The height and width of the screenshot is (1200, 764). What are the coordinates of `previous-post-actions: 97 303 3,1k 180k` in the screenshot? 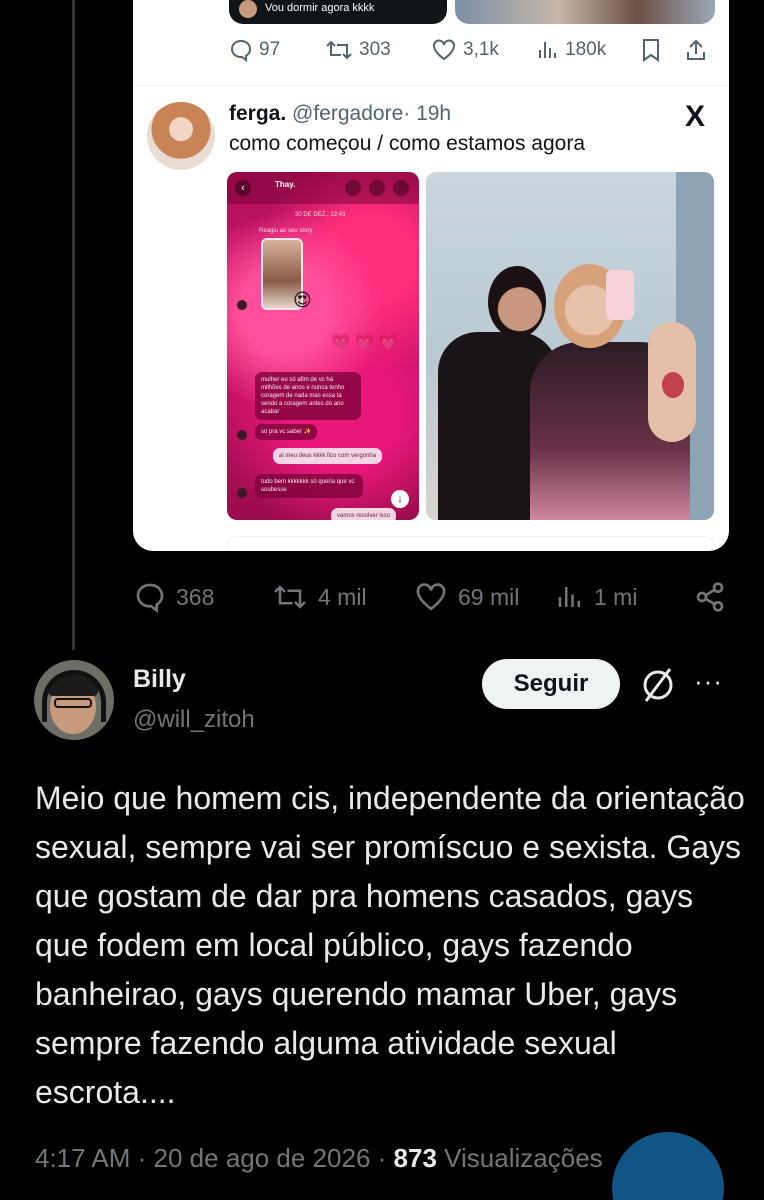 It's located at (431, 50).